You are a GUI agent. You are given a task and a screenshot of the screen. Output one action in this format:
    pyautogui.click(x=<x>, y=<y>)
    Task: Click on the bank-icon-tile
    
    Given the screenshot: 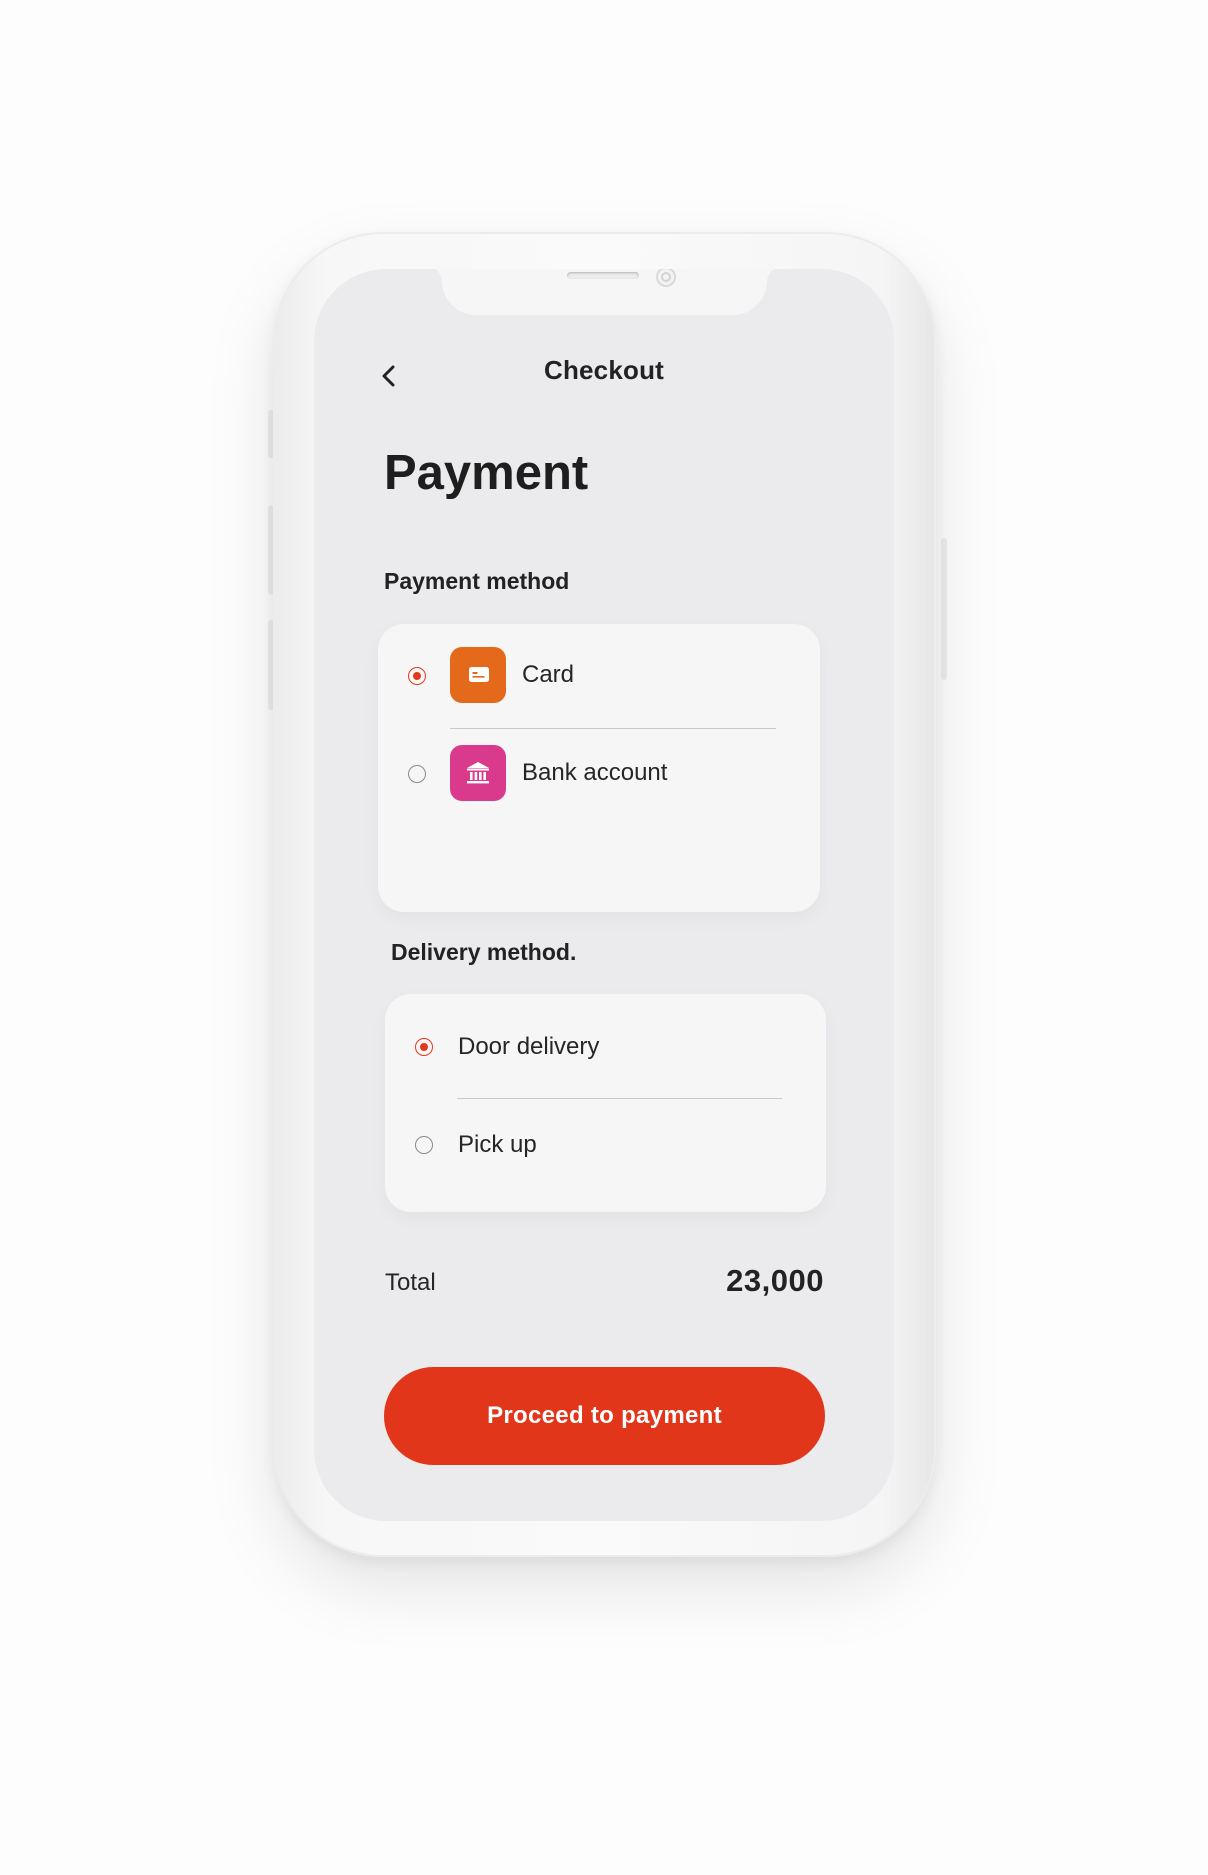 What is the action you would take?
    pyautogui.click(x=478, y=773)
    